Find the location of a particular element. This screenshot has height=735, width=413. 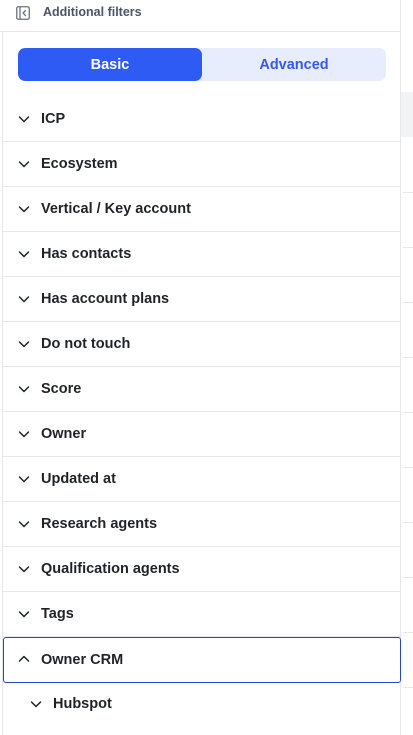

panel-collapse-icon is located at coordinates (23, 13).